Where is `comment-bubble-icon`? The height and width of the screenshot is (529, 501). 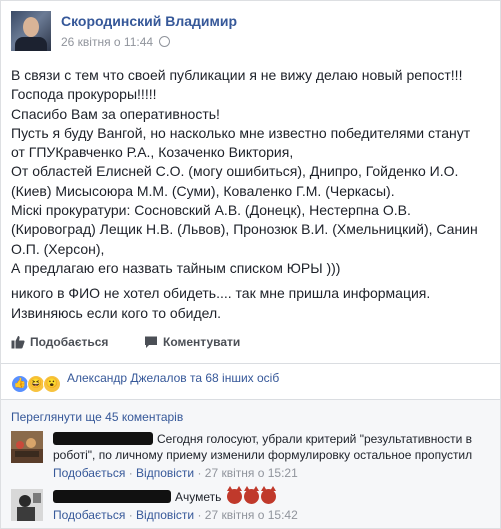
comment-bubble-icon is located at coordinates (151, 342).